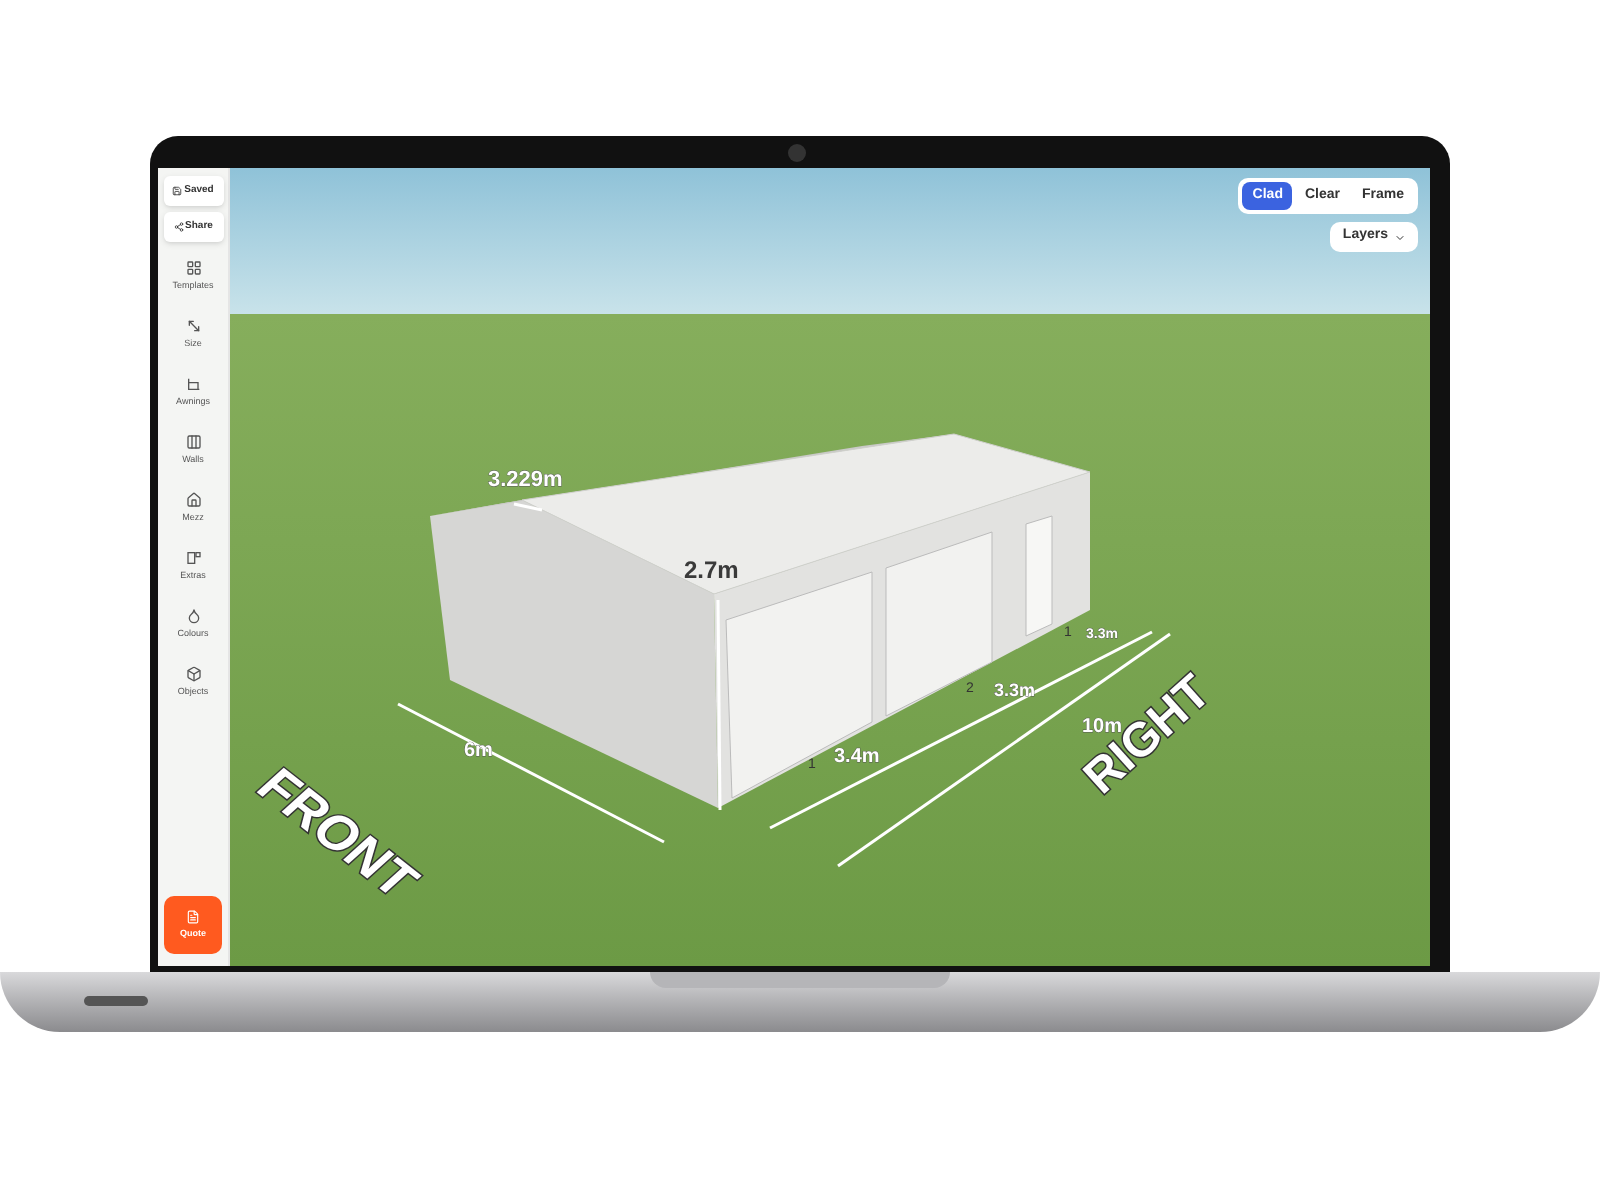 Image resolution: width=1600 pixels, height=1200 pixels. What do you see at coordinates (478, 751) in the screenshot?
I see `dimension-label: 6m` at bounding box center [478, 751].